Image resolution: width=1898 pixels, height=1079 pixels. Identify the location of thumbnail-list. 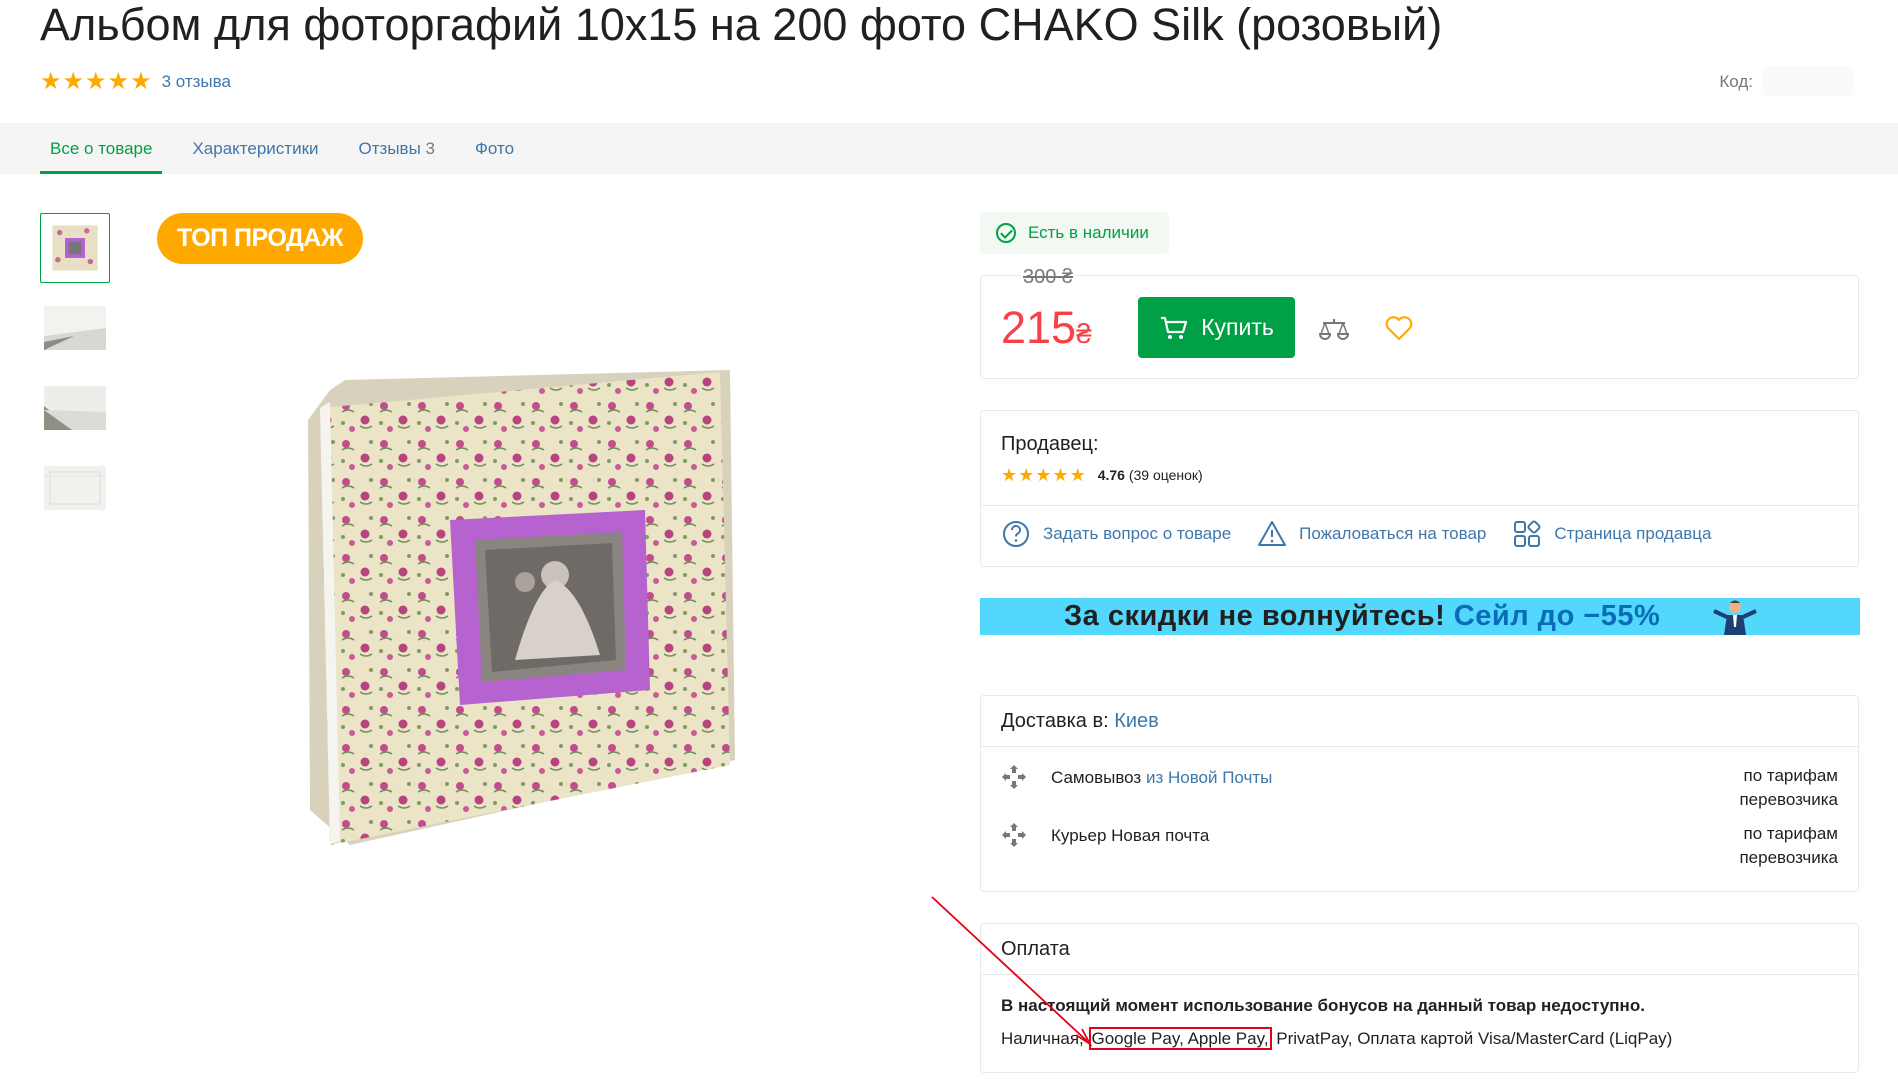
(75, 373).